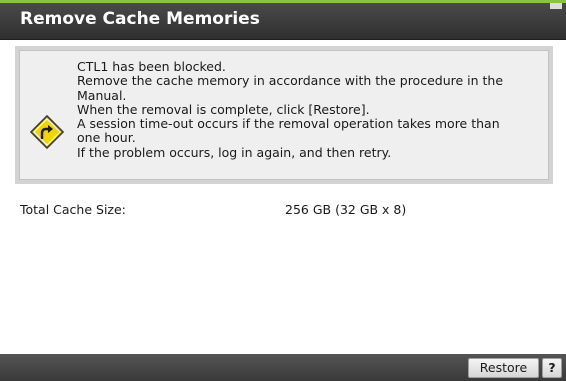 The width and height of the screenshot is (566, 381). I want to click on total-cache-size-label: Total Cache Size:, so click(73, 209).